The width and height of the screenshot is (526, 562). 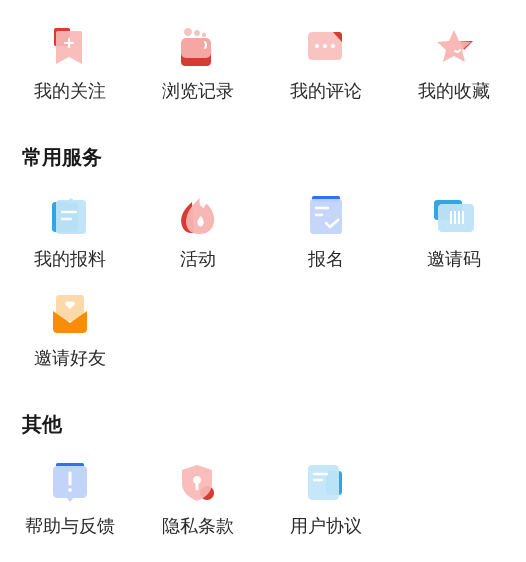 I want to click on menu-item-label: 邀请好友, so click(x=70, y=359).